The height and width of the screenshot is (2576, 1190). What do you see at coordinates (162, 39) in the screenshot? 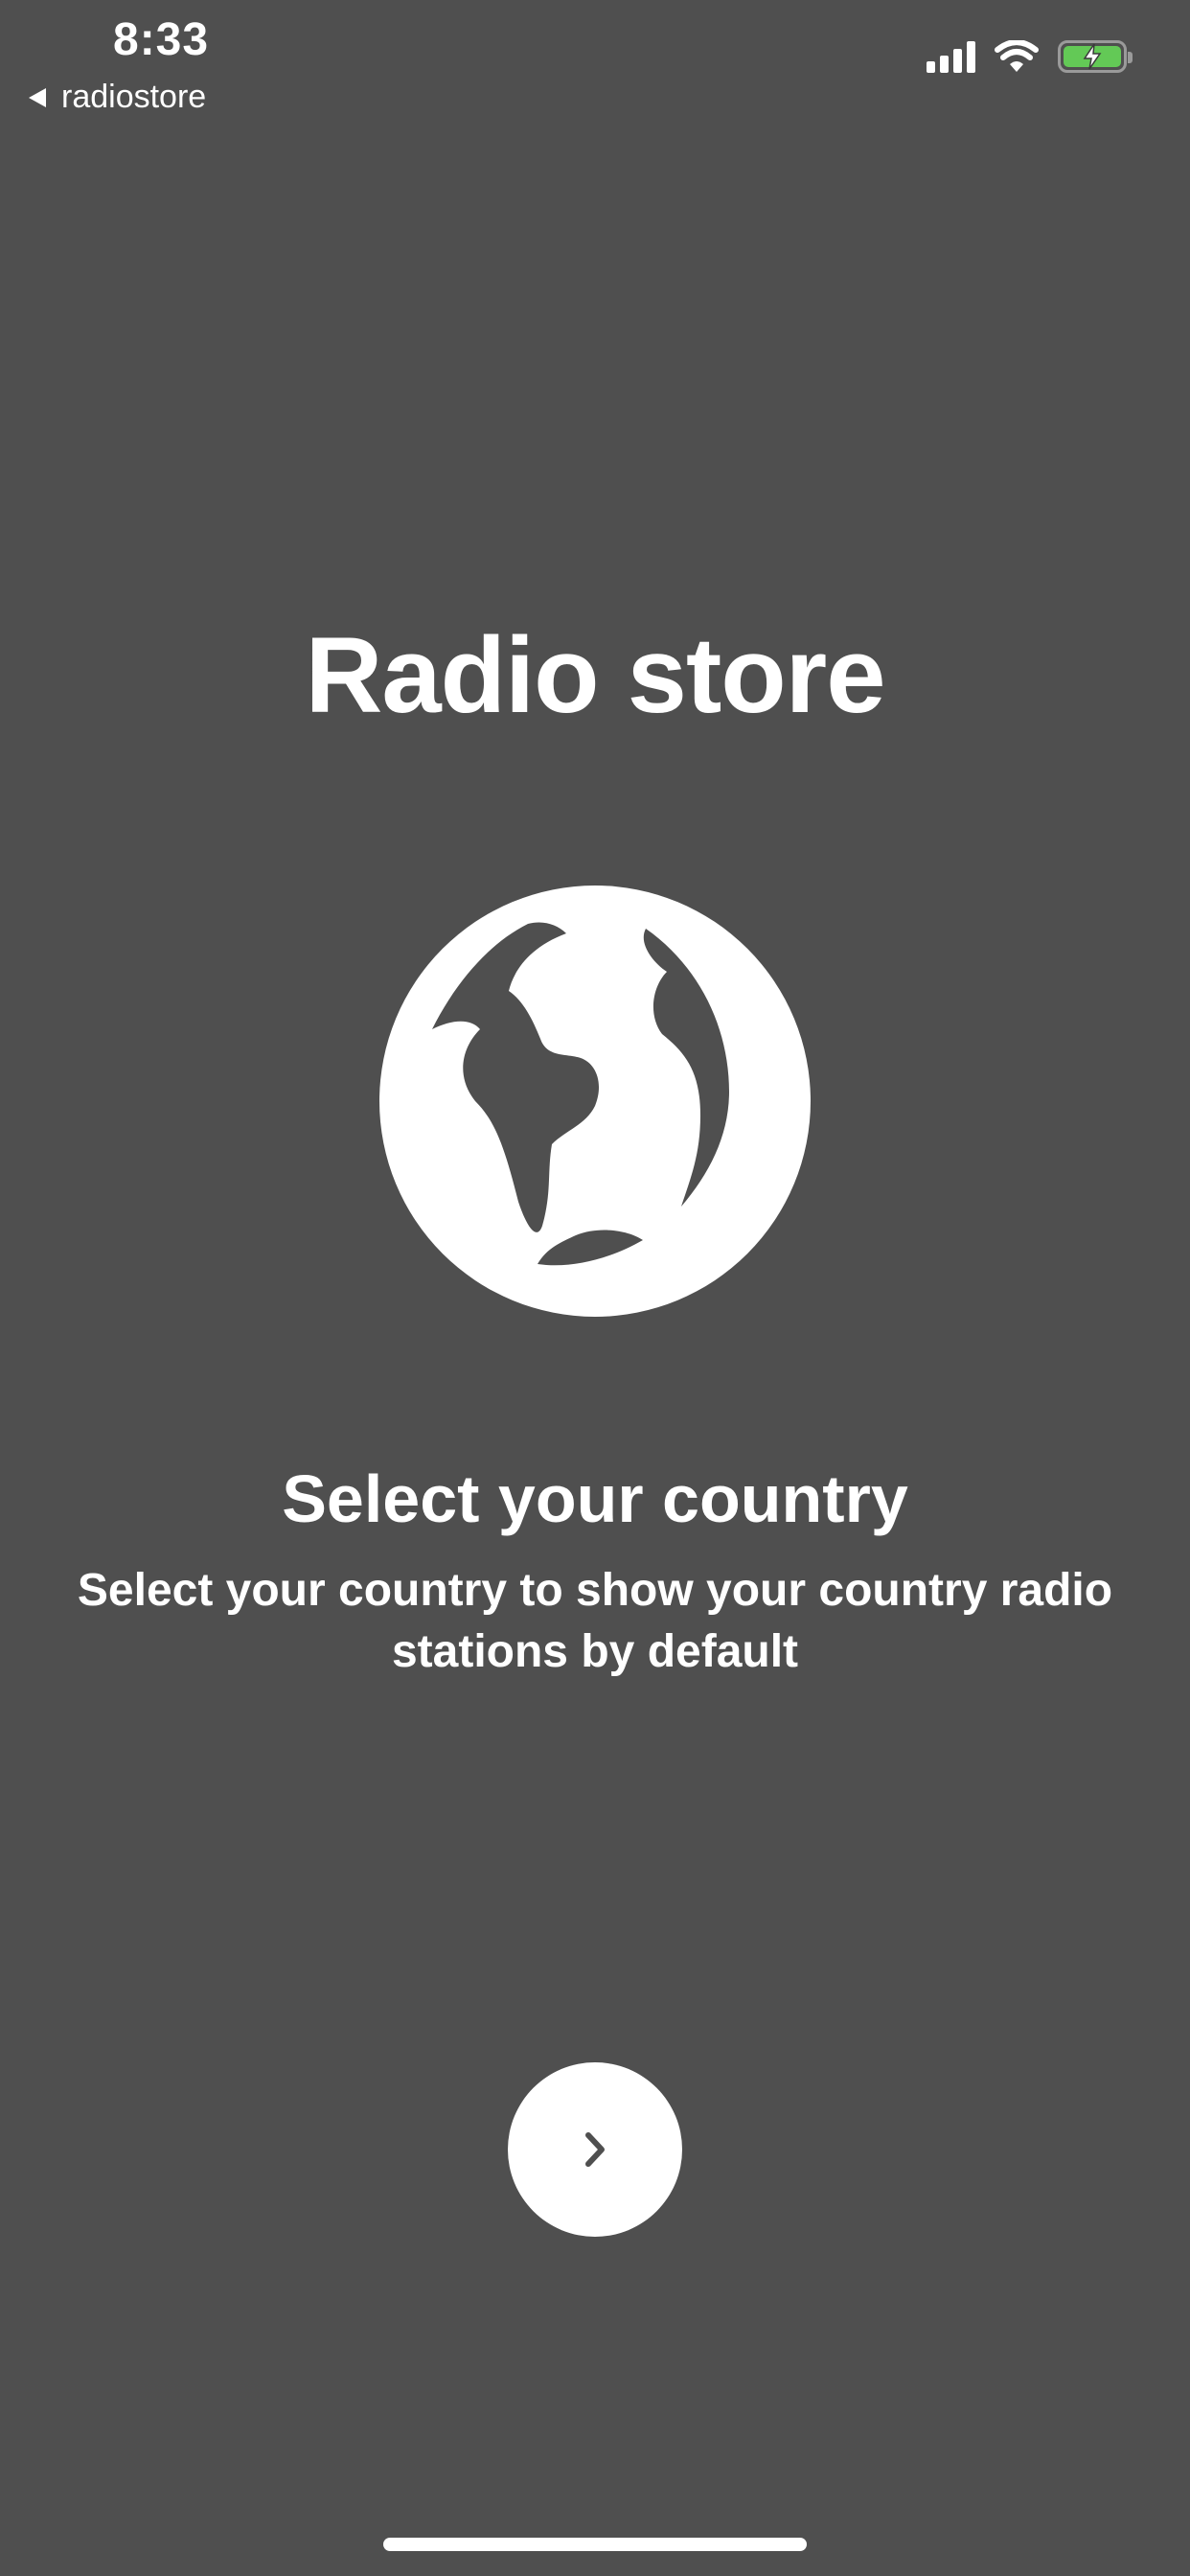
I see `status-time: 8:33` at bounding box center [162, 39].